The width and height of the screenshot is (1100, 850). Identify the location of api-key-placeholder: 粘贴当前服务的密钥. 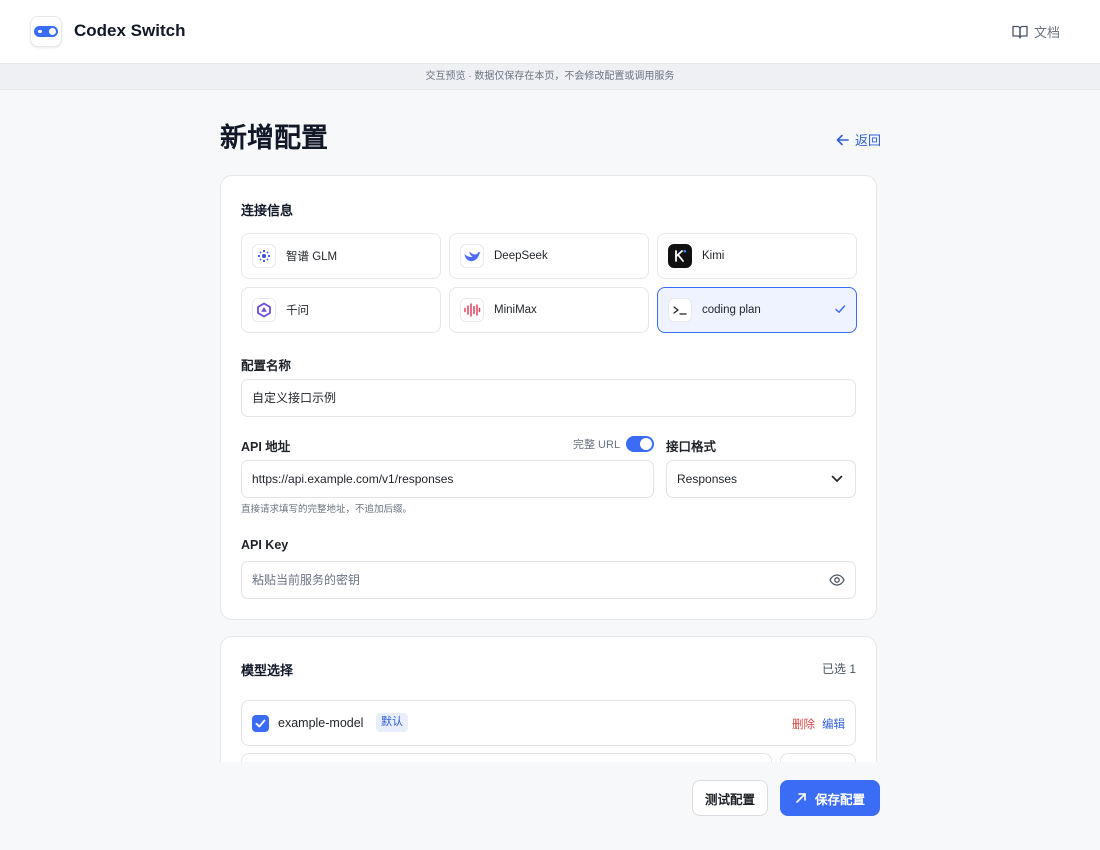
(306, 580).